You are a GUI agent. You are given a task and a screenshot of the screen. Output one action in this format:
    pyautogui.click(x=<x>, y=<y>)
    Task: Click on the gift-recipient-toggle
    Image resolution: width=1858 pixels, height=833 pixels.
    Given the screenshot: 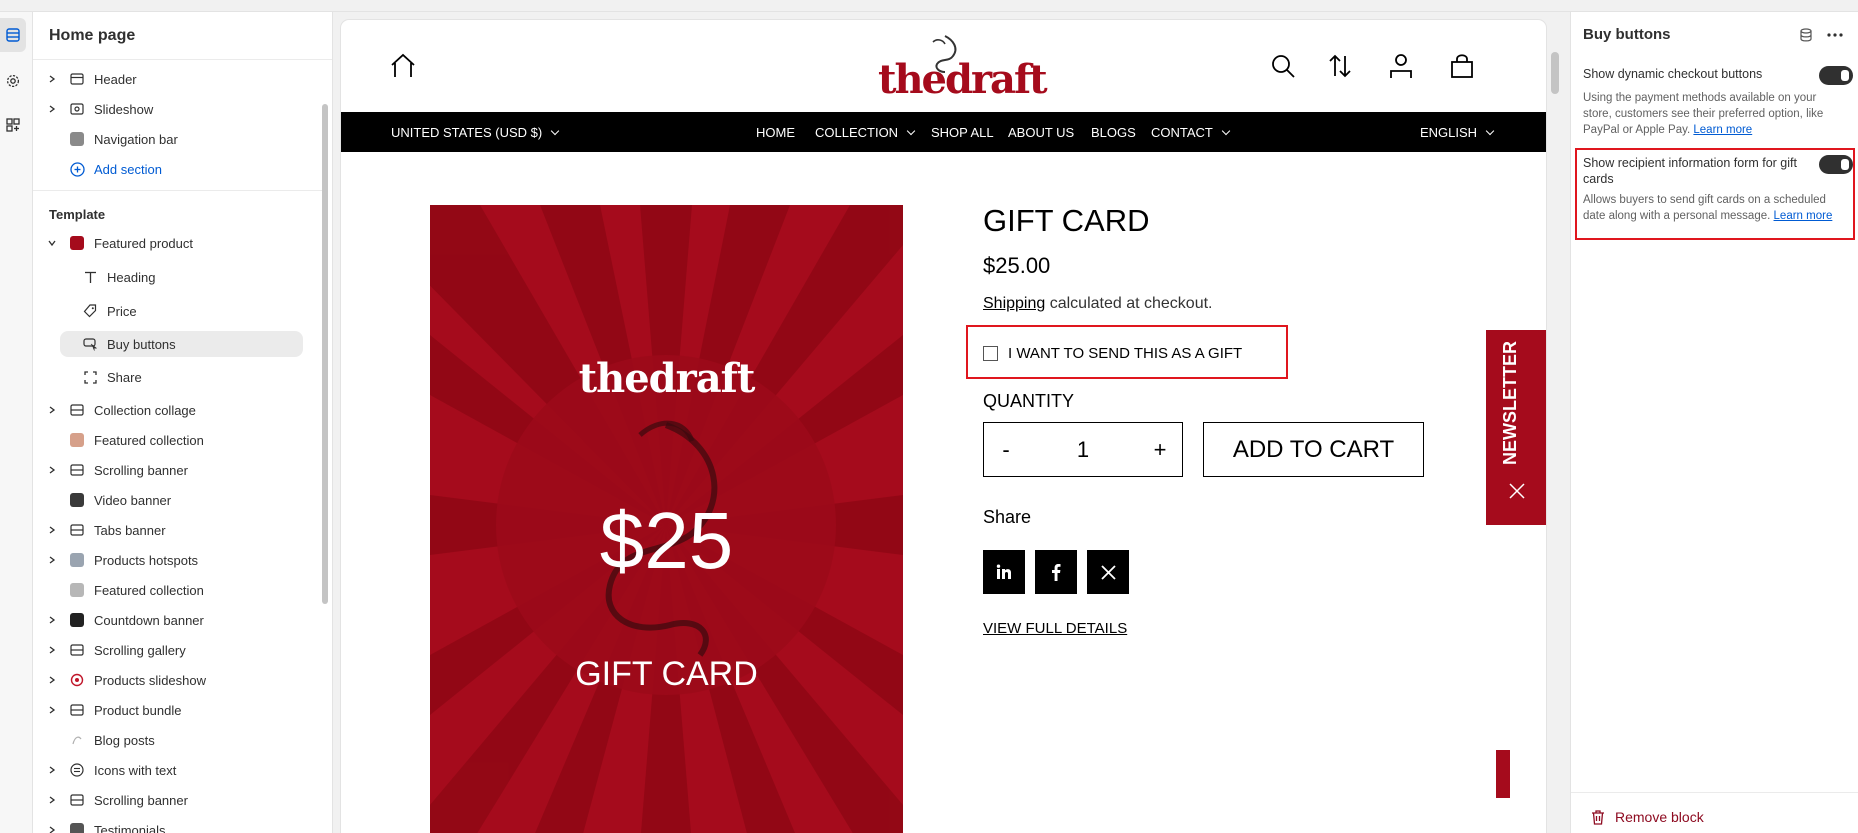 What is the action you would take?
    pyautogui.click(x=1836, y=164)
    